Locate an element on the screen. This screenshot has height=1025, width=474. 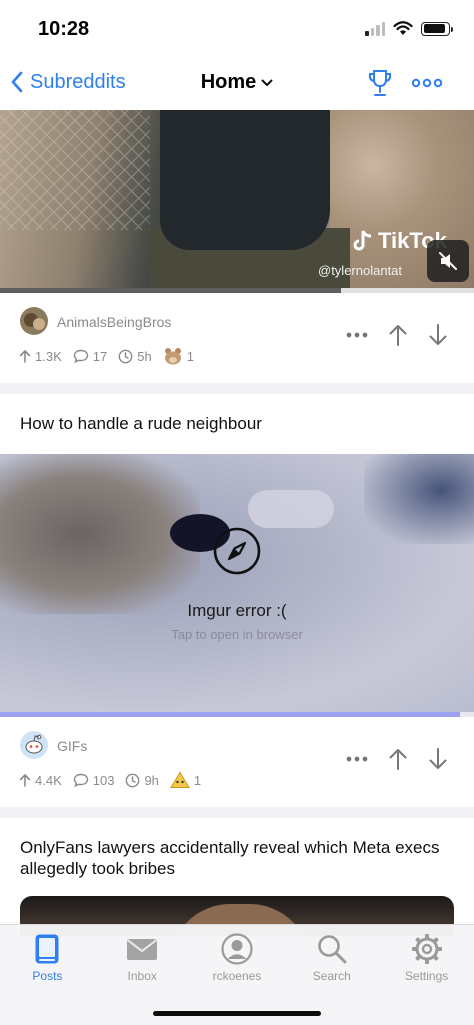
tab-posts: Posts is located at coordinates (47, 960).